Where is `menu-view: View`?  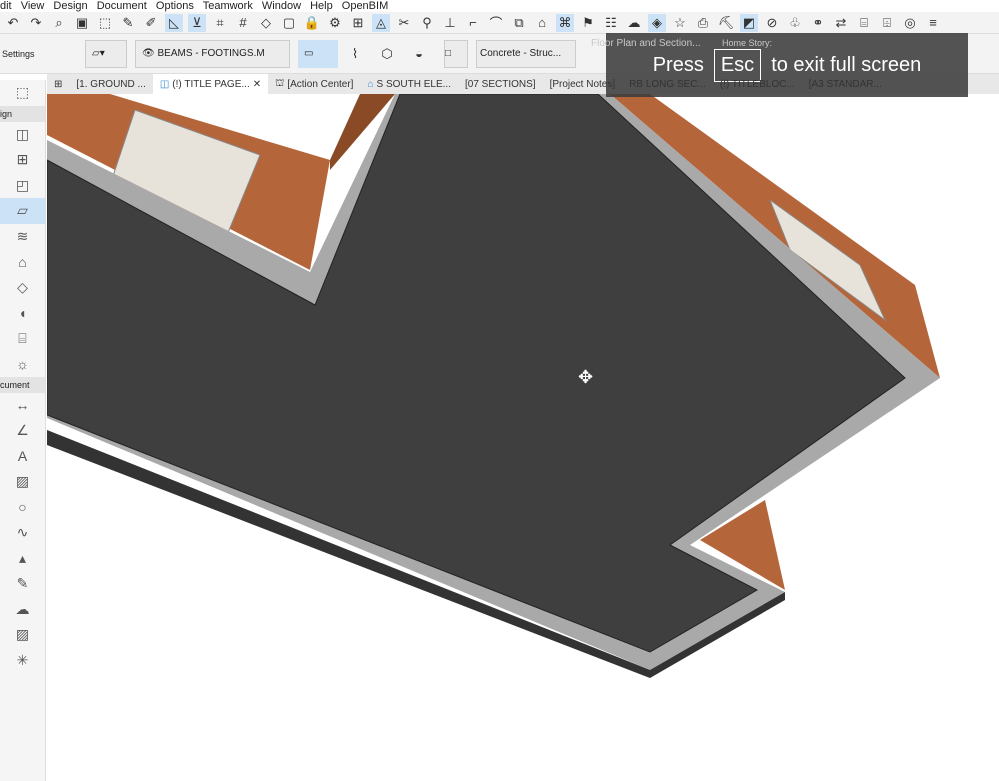
menu-view: View is located at coordinates (33, 6).